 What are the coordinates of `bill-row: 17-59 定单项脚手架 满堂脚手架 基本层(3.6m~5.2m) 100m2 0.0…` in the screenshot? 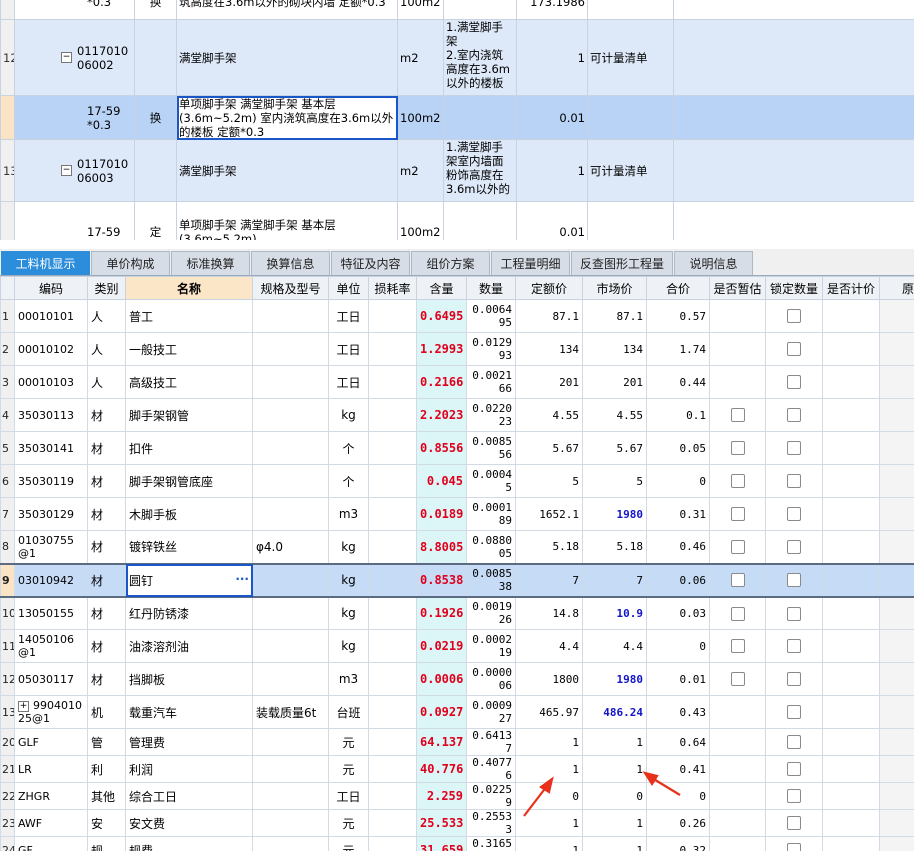 It's located at (457, 220).